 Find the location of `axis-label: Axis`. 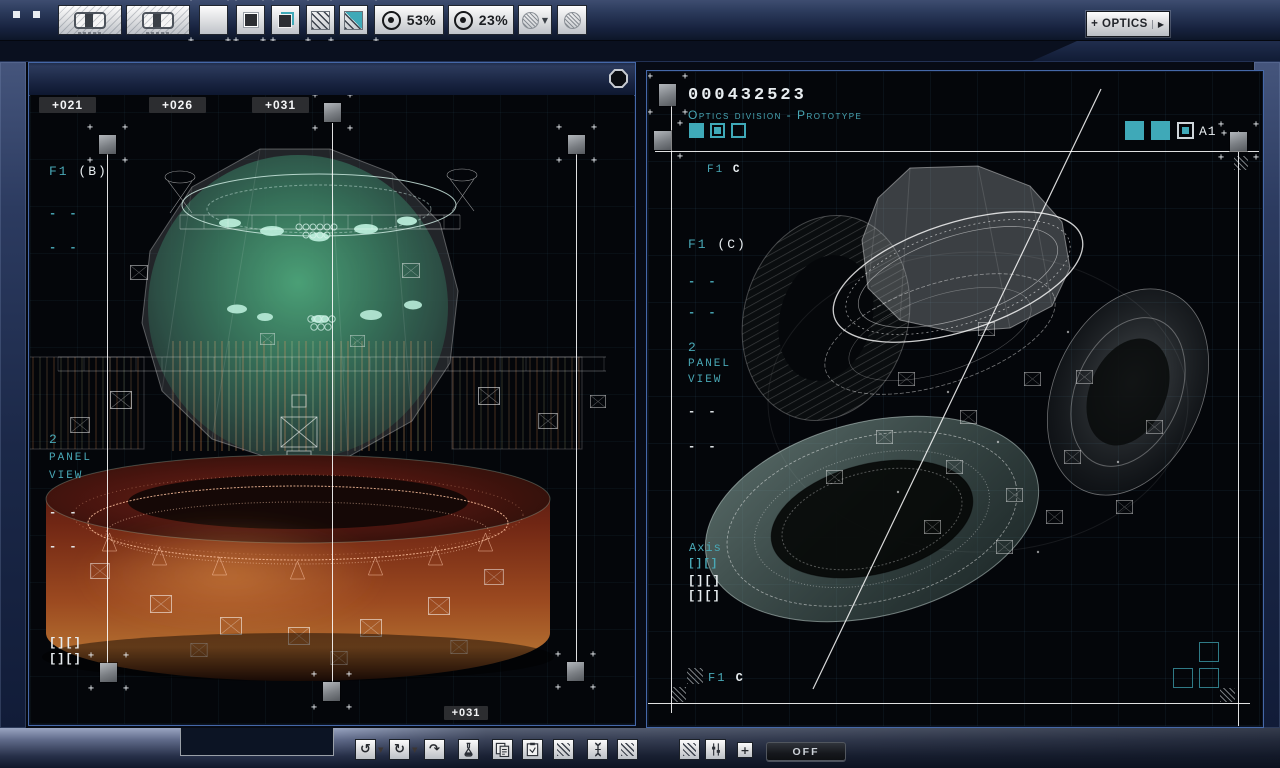

axis-label: Axis is located at coordinates (705, 548).